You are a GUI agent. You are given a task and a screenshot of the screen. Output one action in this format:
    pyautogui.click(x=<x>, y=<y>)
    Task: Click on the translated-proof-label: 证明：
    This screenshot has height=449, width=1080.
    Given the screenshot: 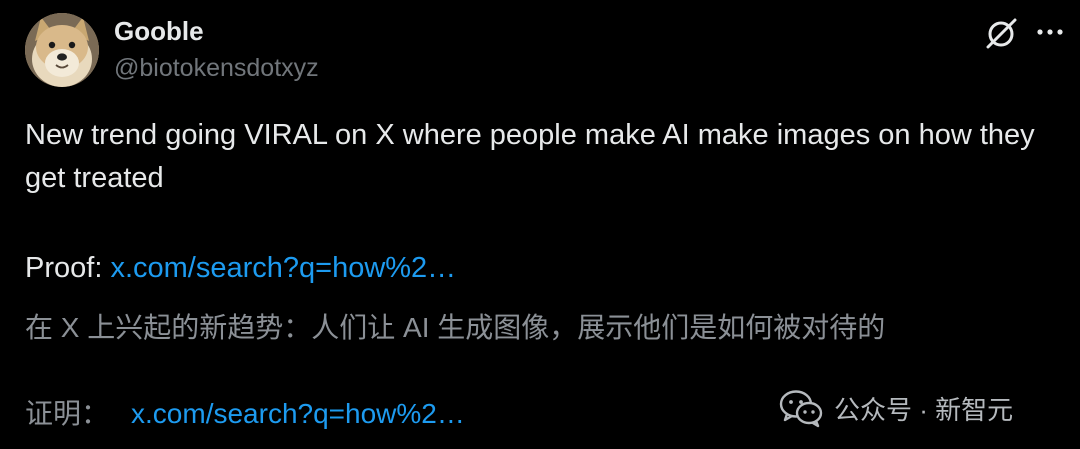 What is the action you would take?
    pyautogui.click(x=67, y=413)
    